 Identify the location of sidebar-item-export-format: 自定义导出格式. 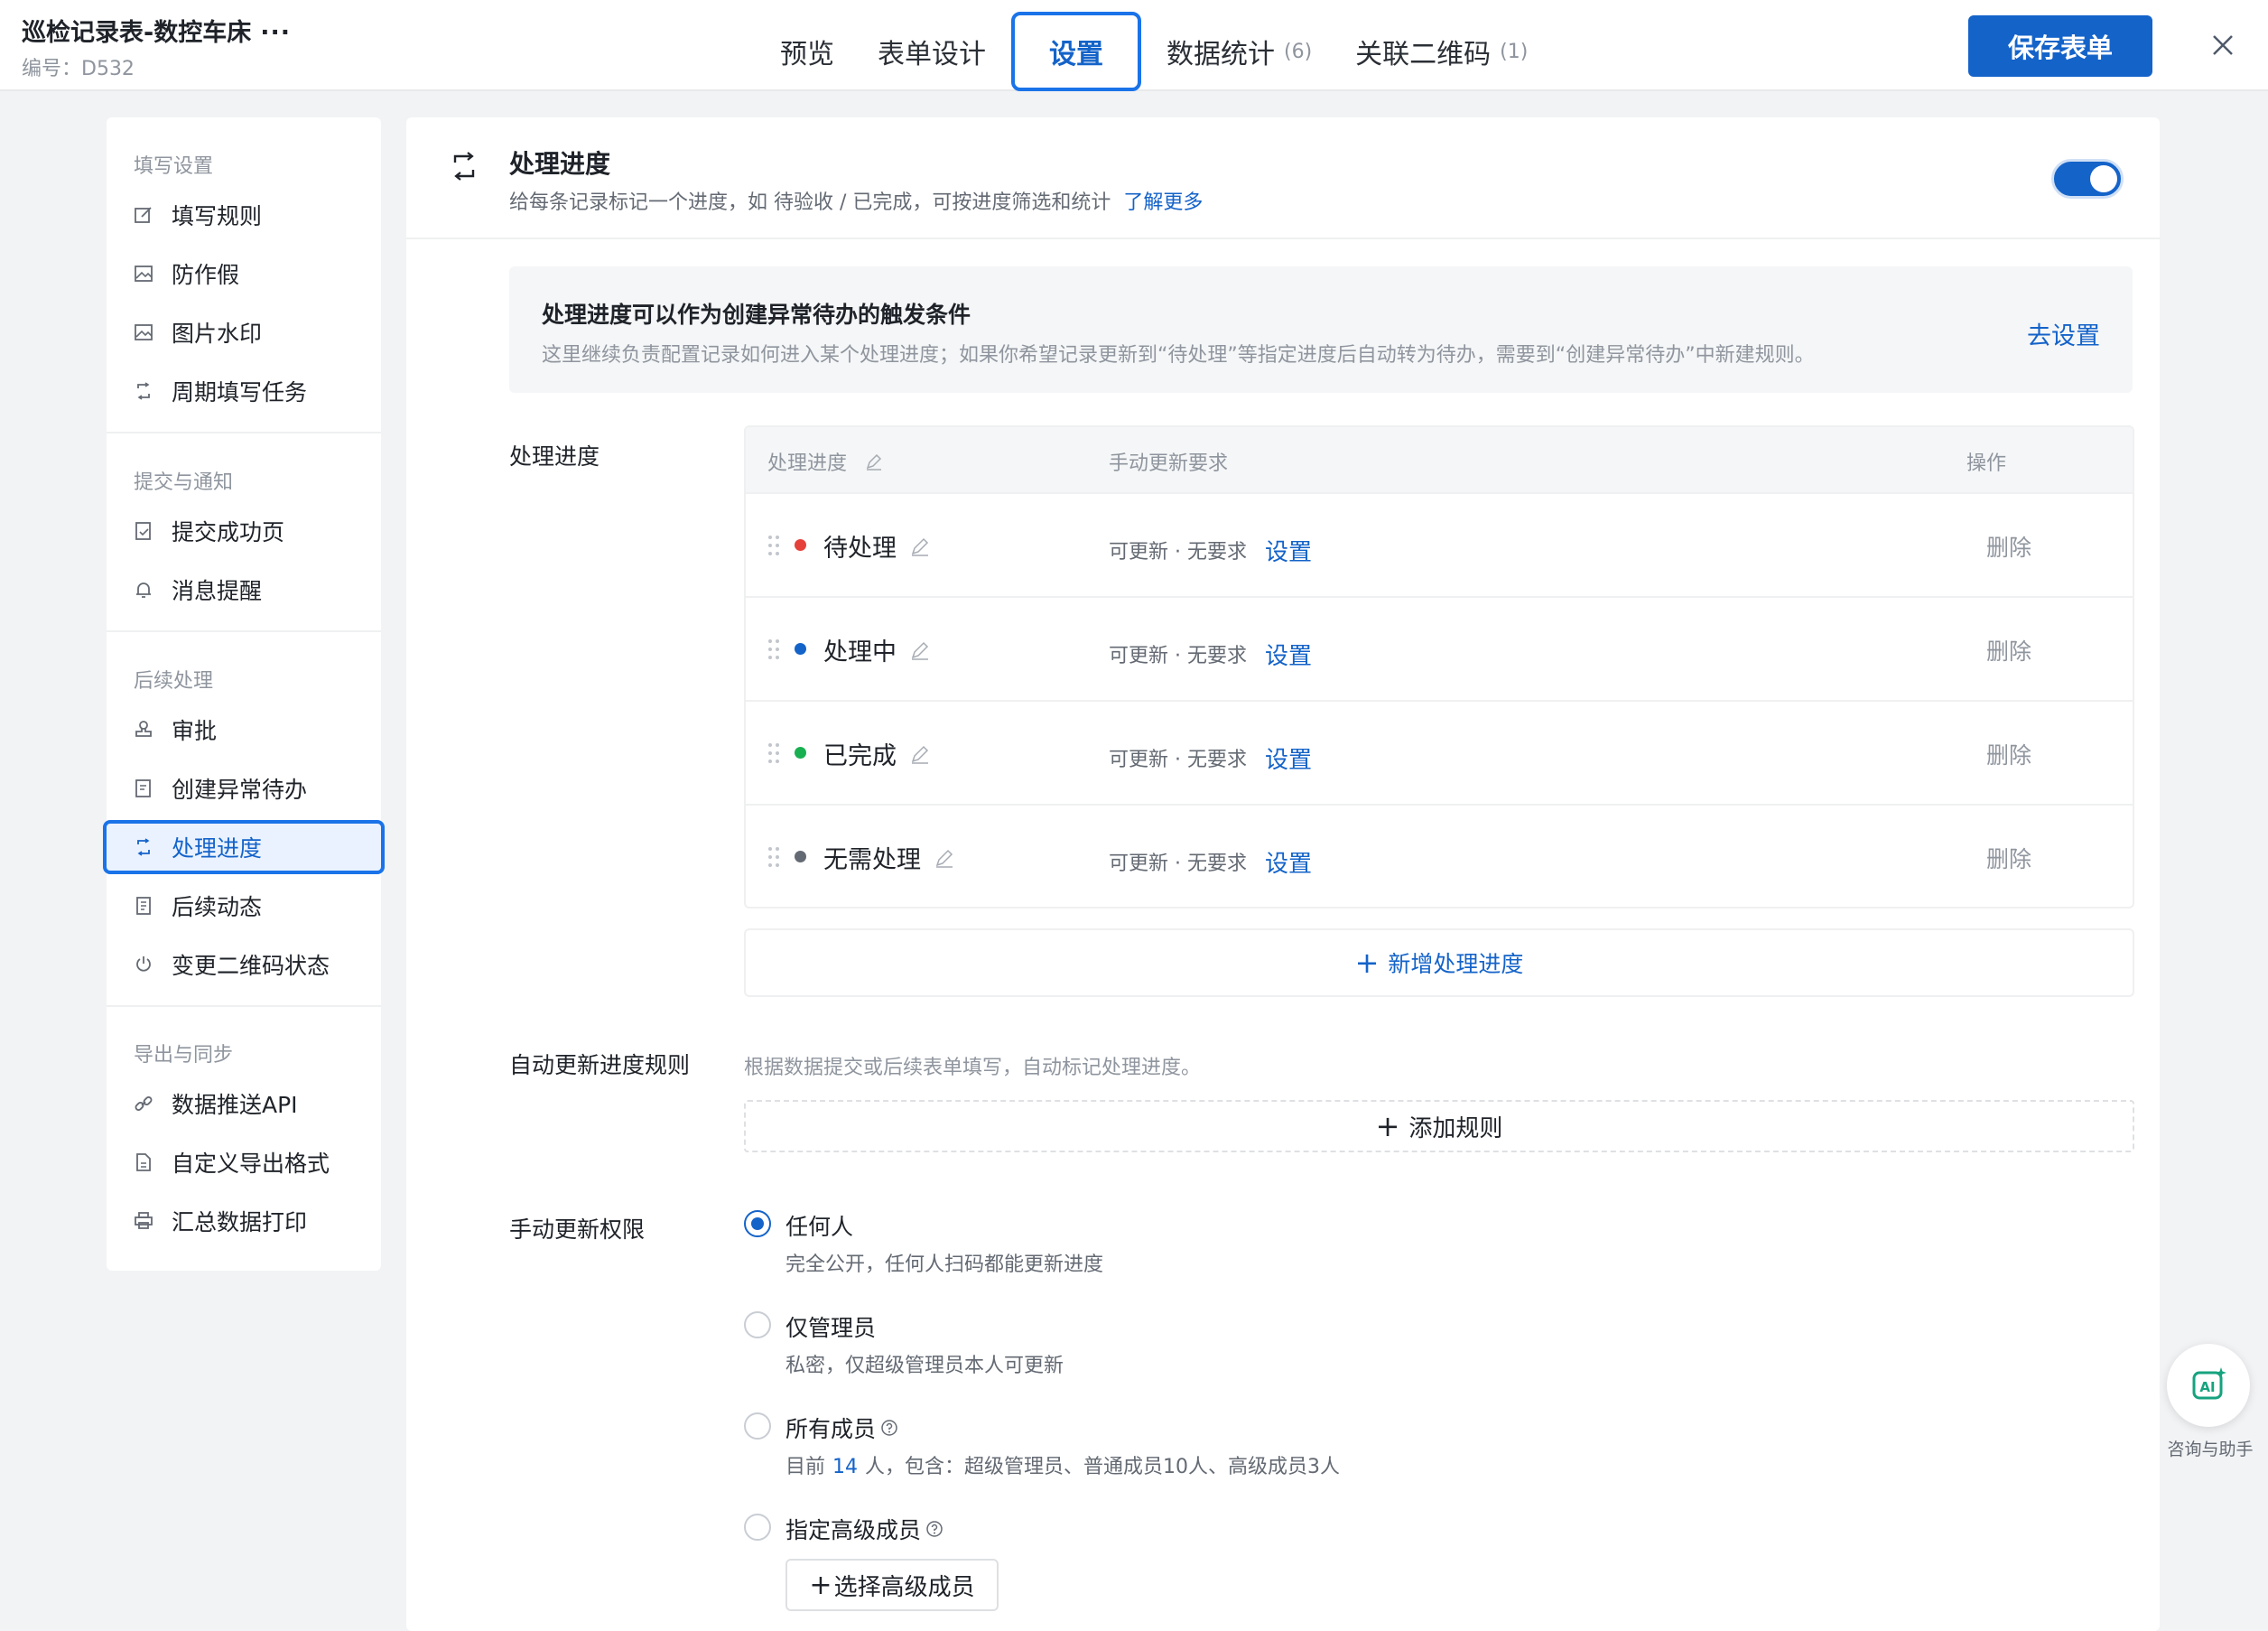
(244, 1162).